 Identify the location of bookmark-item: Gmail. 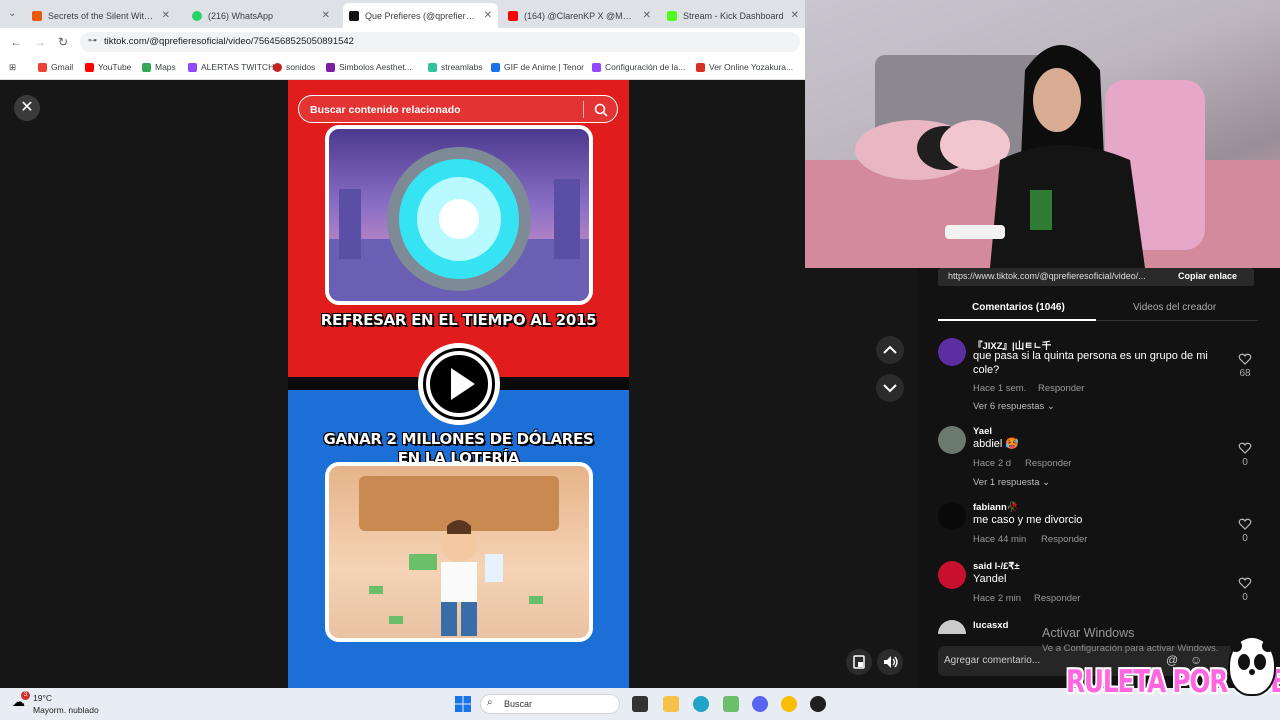
(55, 67).